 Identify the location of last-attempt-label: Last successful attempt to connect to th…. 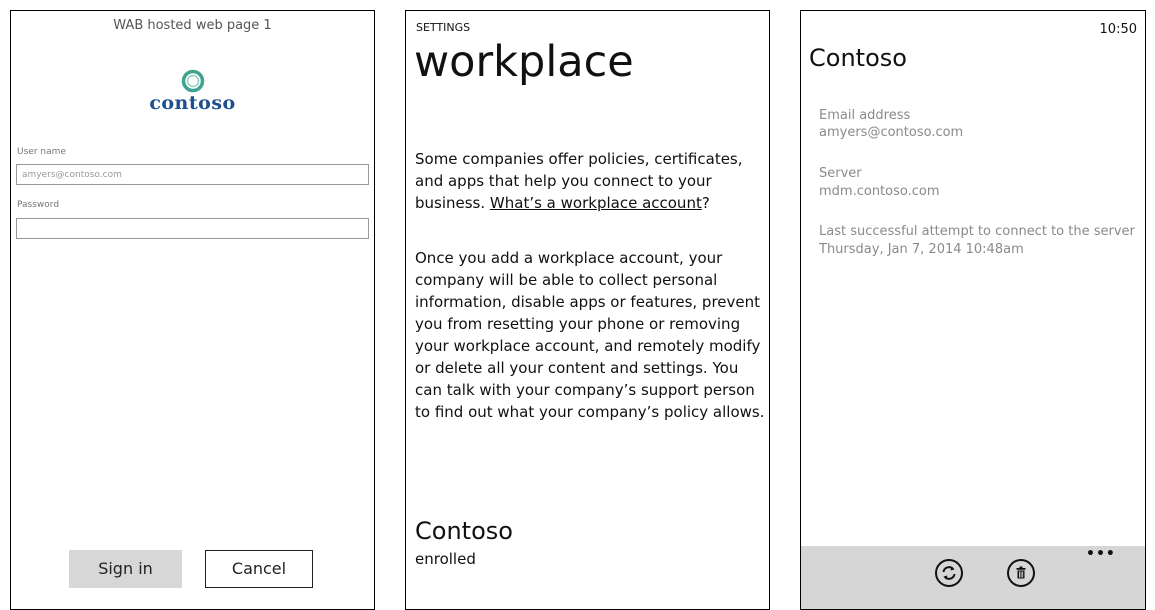
(977, 231).